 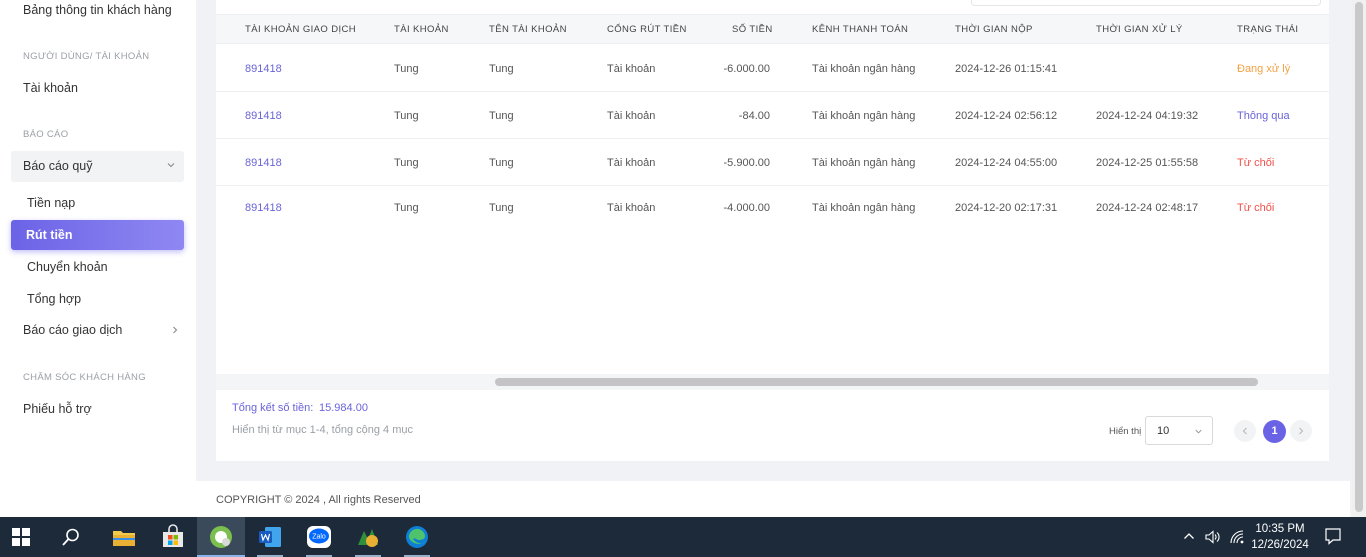 I want to click on zalo-icon: Zalo, so click(x=319, y=537).